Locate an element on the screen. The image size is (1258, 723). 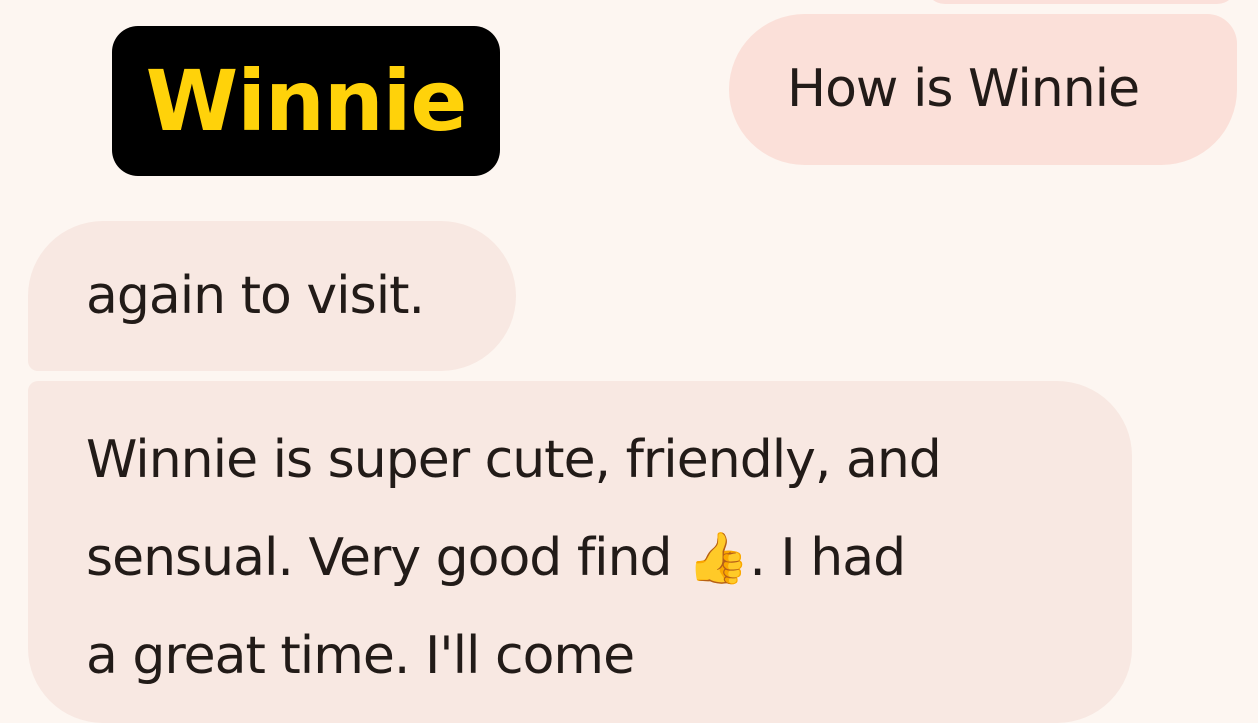
contact-name-label: Winnie is located at coordinates (306, 101).